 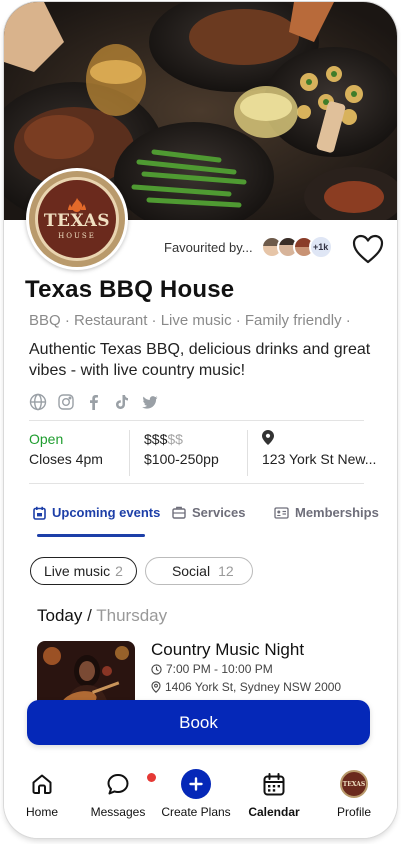 What do you see at coordinates (150, 402) in the screenshot?
I see `twitter-icon` at bounding box center [150, 402].